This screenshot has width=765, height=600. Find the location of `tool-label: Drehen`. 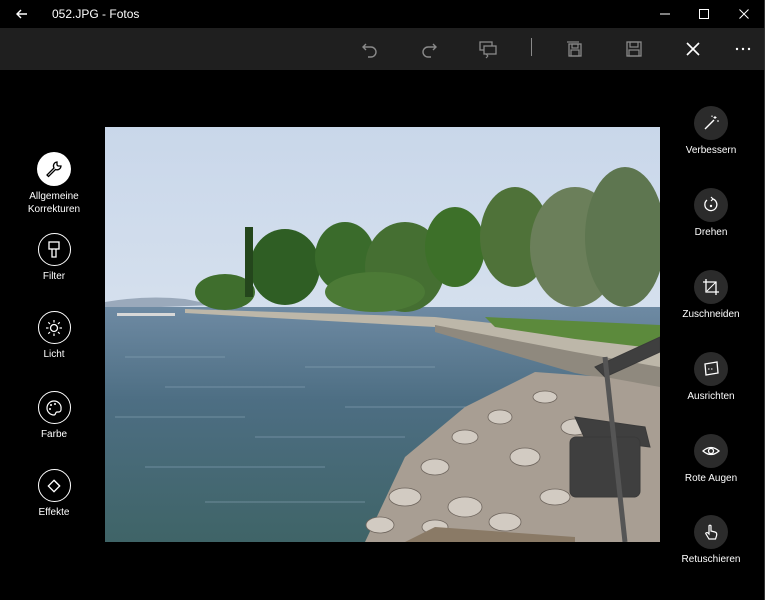

tool-label: Drehen is located at coordinates (711, 232).